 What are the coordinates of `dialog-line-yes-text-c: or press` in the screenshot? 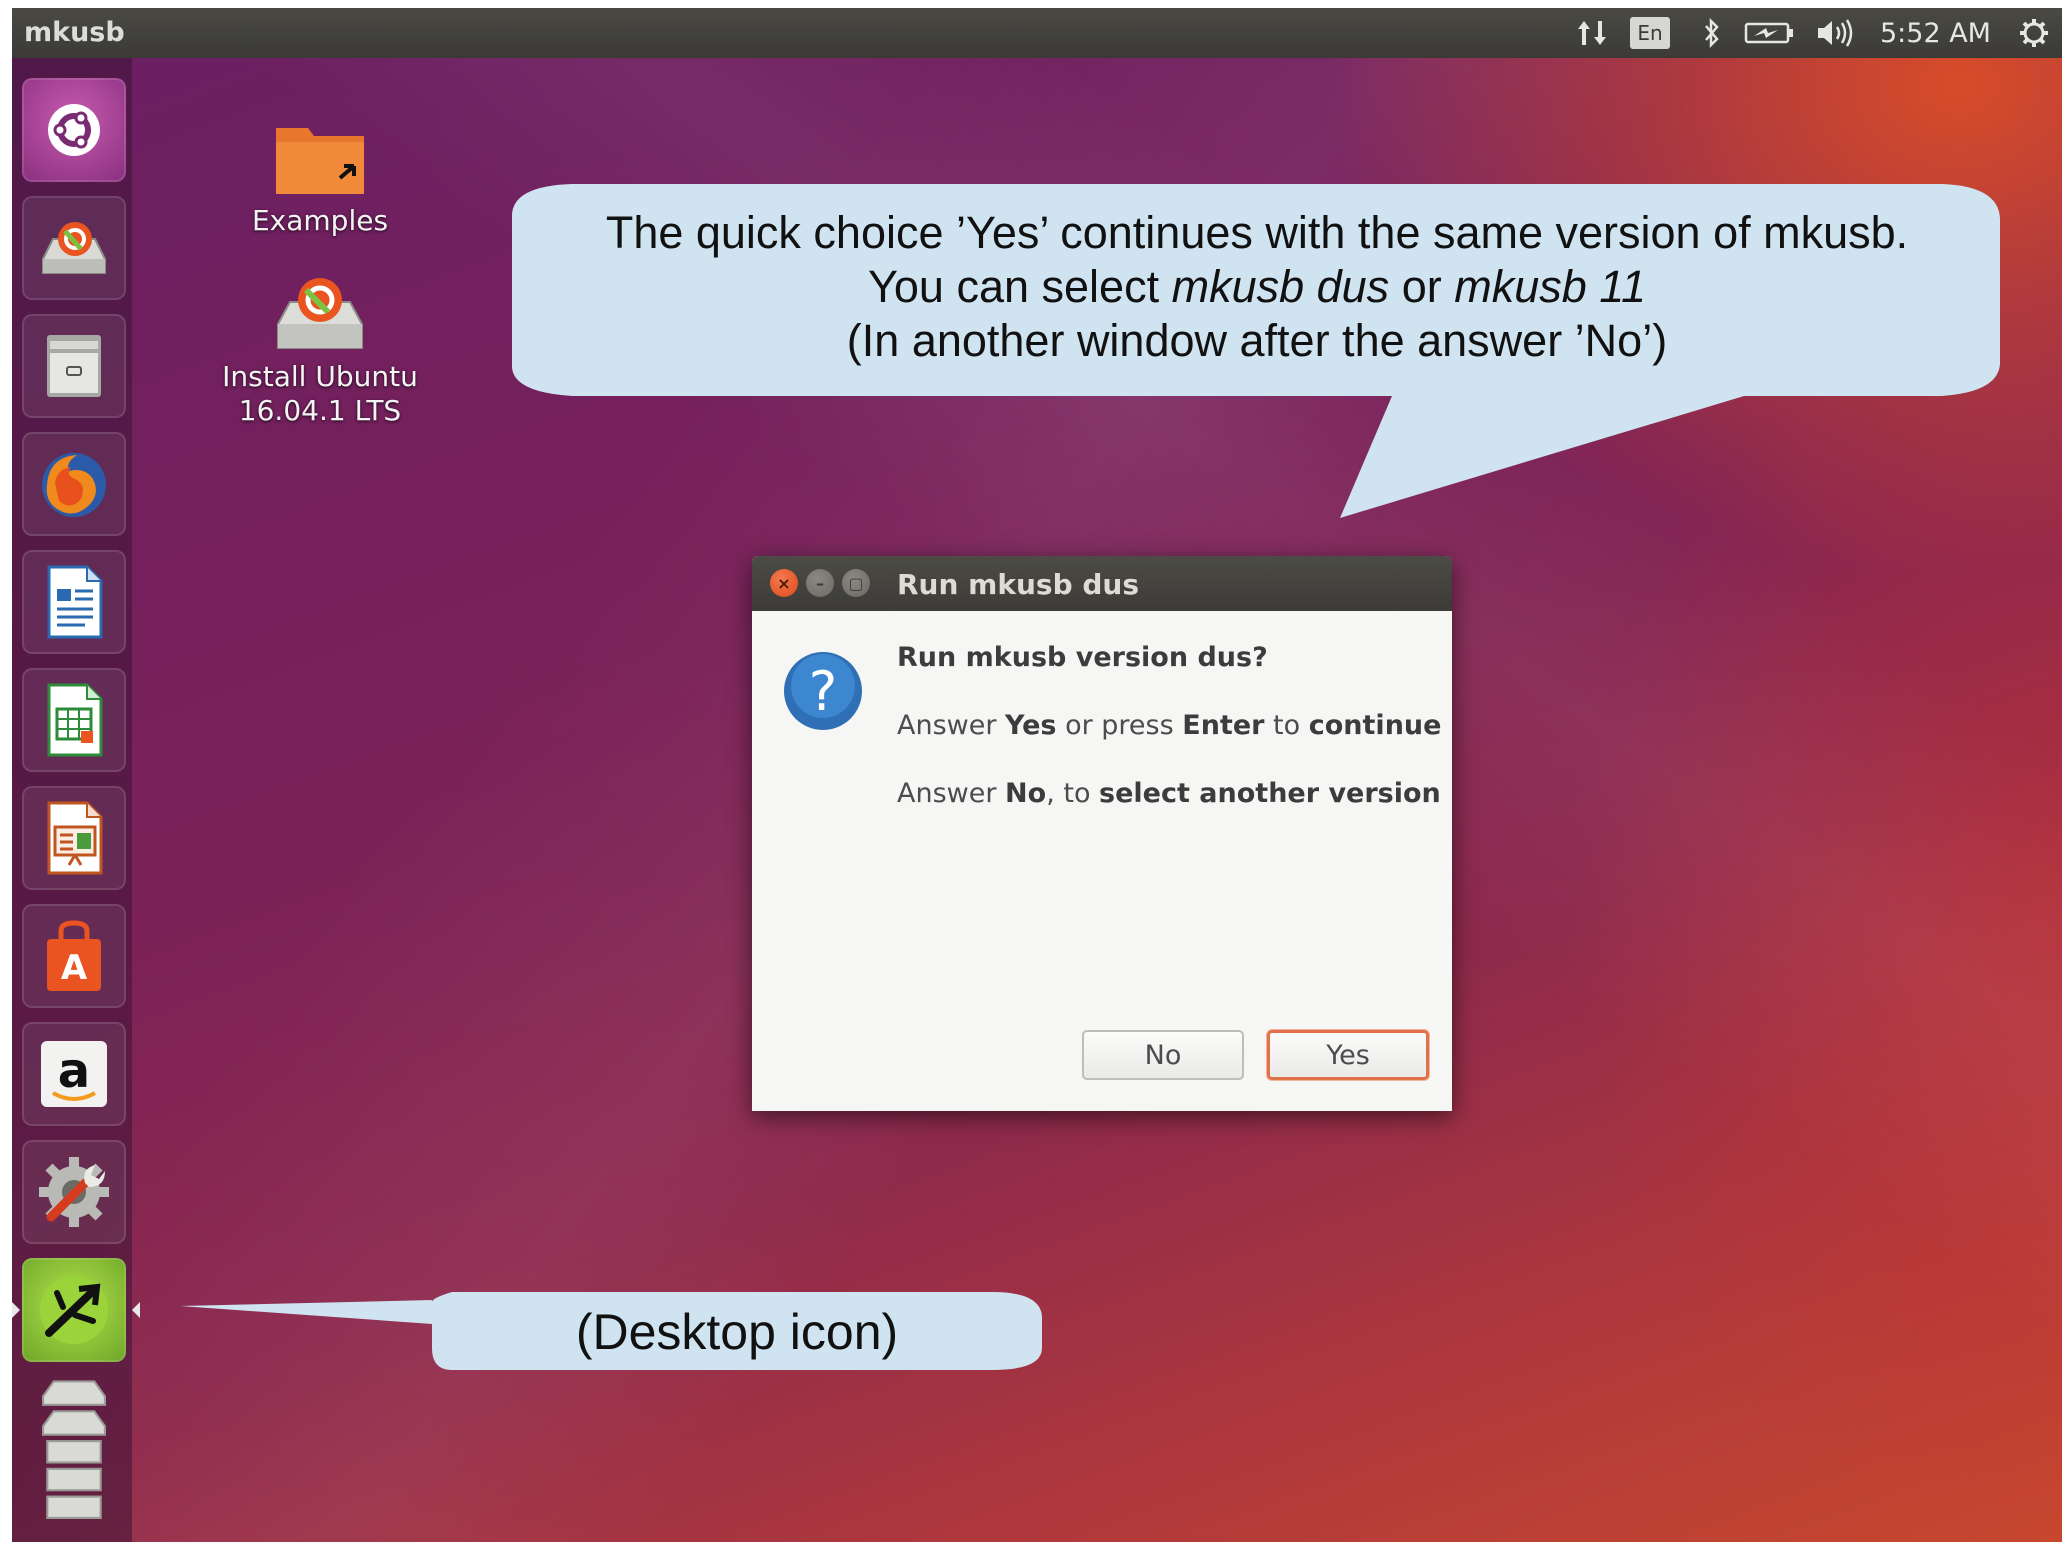 It's located at (1119, 725).